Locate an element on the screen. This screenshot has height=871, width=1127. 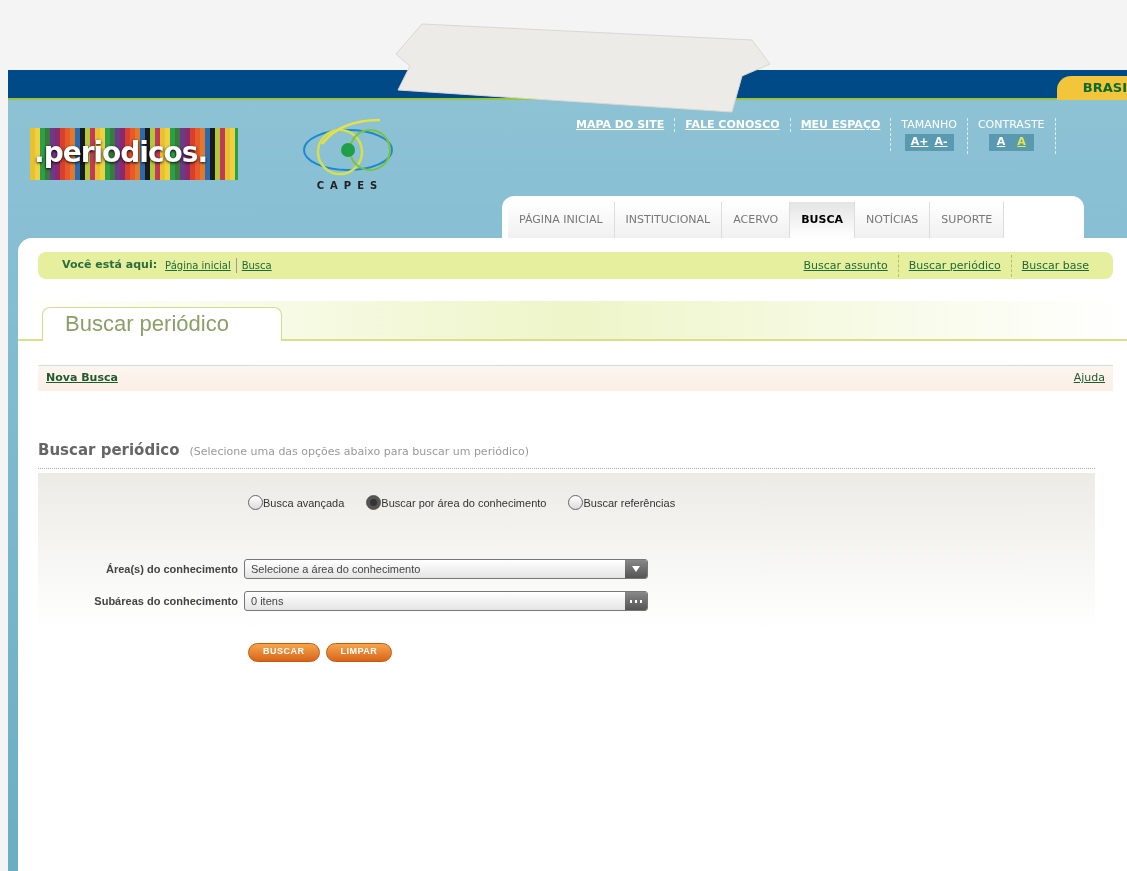
more-icon is located at coordinates (636, 601).